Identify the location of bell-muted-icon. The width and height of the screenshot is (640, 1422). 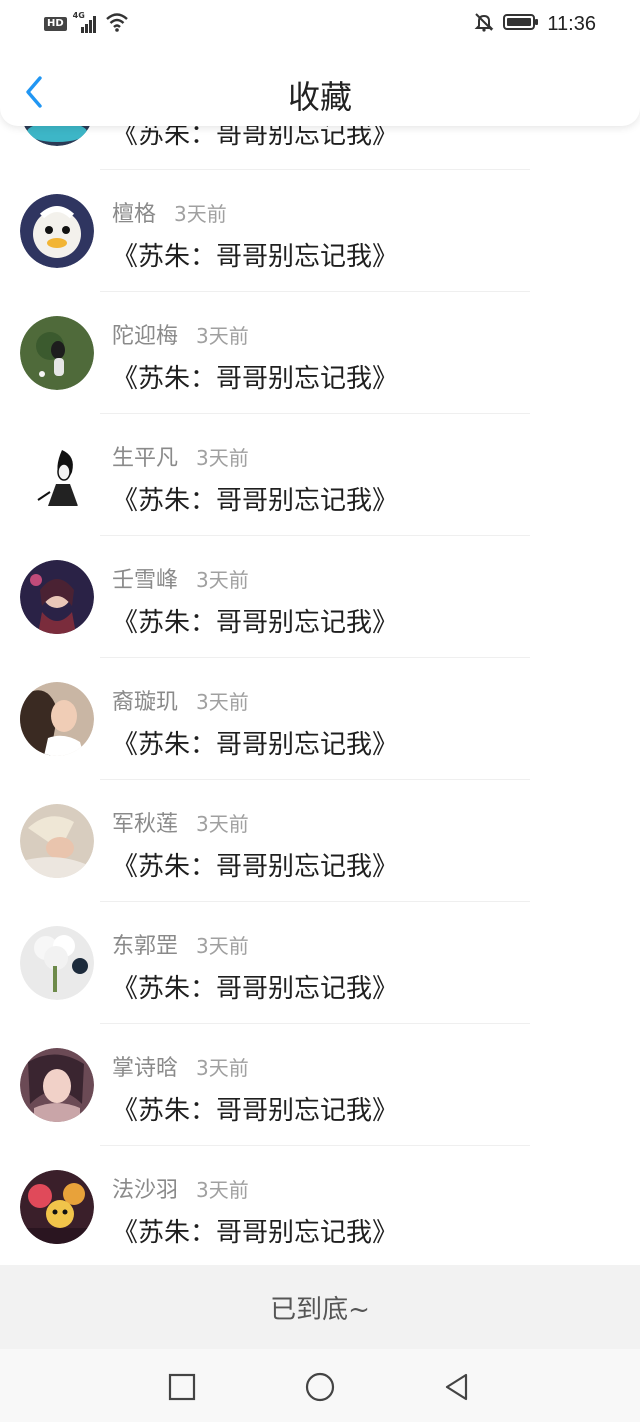
(484, 24).